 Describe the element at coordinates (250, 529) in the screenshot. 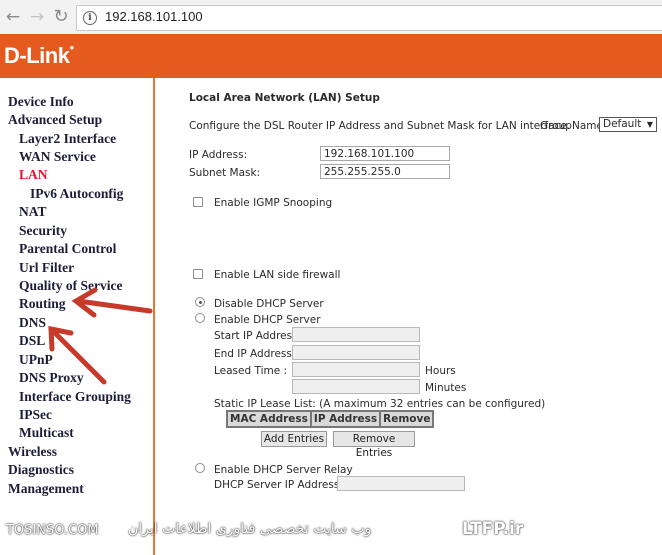

I see `watermark-persian: وب سایت تخصصی فناوری اطلاعات ایران` at that location.